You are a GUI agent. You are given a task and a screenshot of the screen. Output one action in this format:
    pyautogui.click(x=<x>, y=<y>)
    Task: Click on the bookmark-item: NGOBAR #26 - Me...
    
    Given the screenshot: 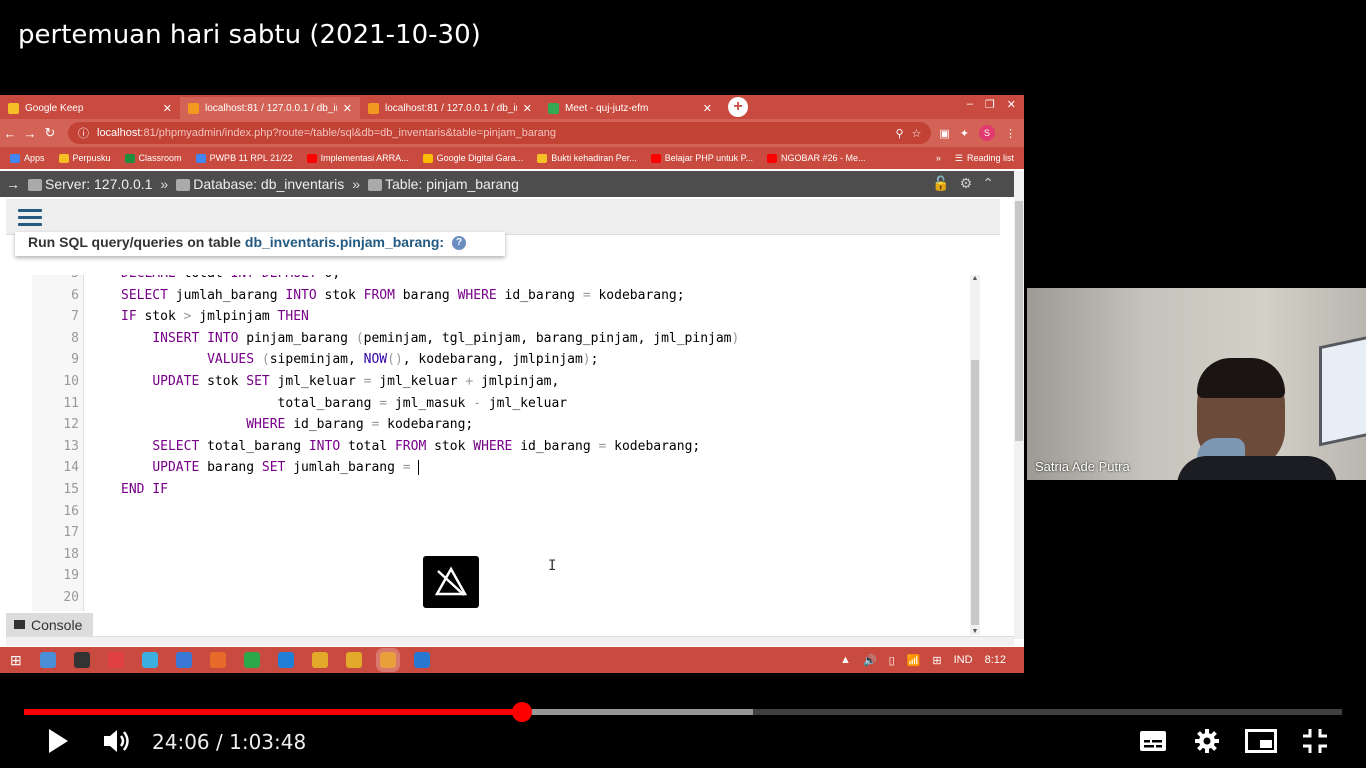 What is the action you would take?
    pyautogui.click(x=816, y=158)
    